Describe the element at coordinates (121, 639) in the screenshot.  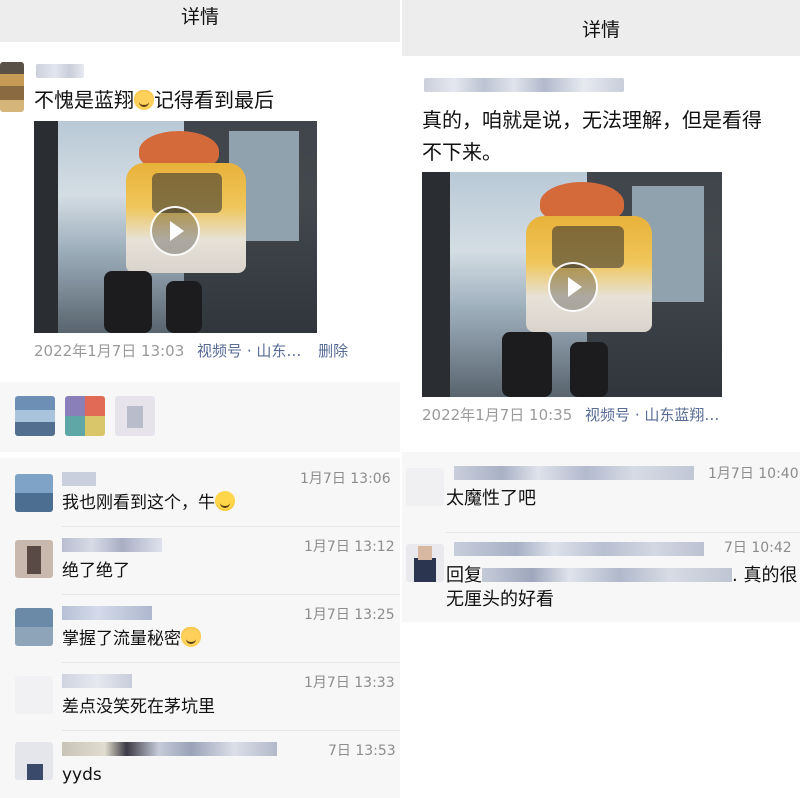
I see `comment-text-body: 掌握了流量秘密` at that location.